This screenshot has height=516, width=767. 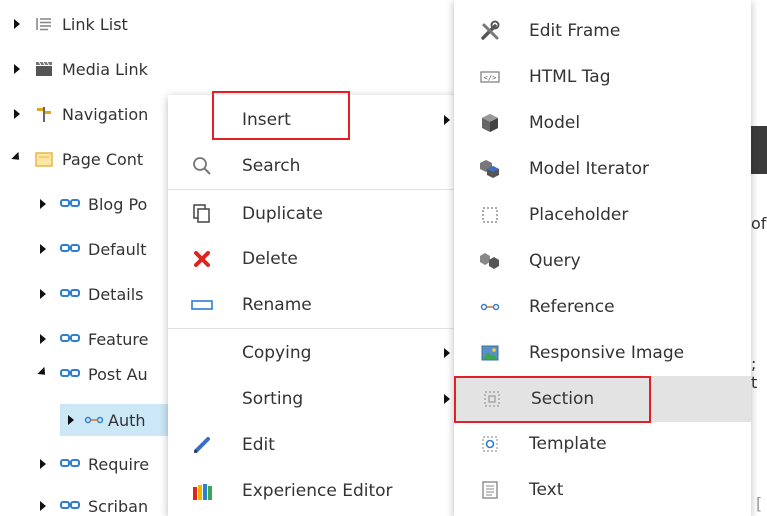 What do you see at coordinates (118, 204) in the screenshot?
I see `tree-item-label: Blog Po` at bounding box center [118, 204].